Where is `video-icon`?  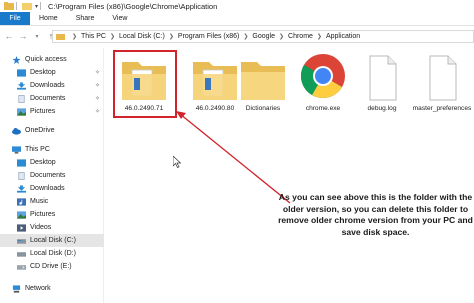 video-icon is located at coordinates (21, 227).